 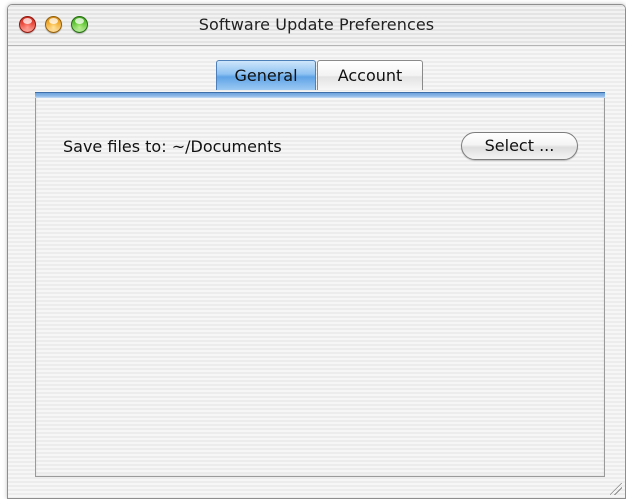 I want to click on tab-bar: General Account, so click(x=319, y=76).